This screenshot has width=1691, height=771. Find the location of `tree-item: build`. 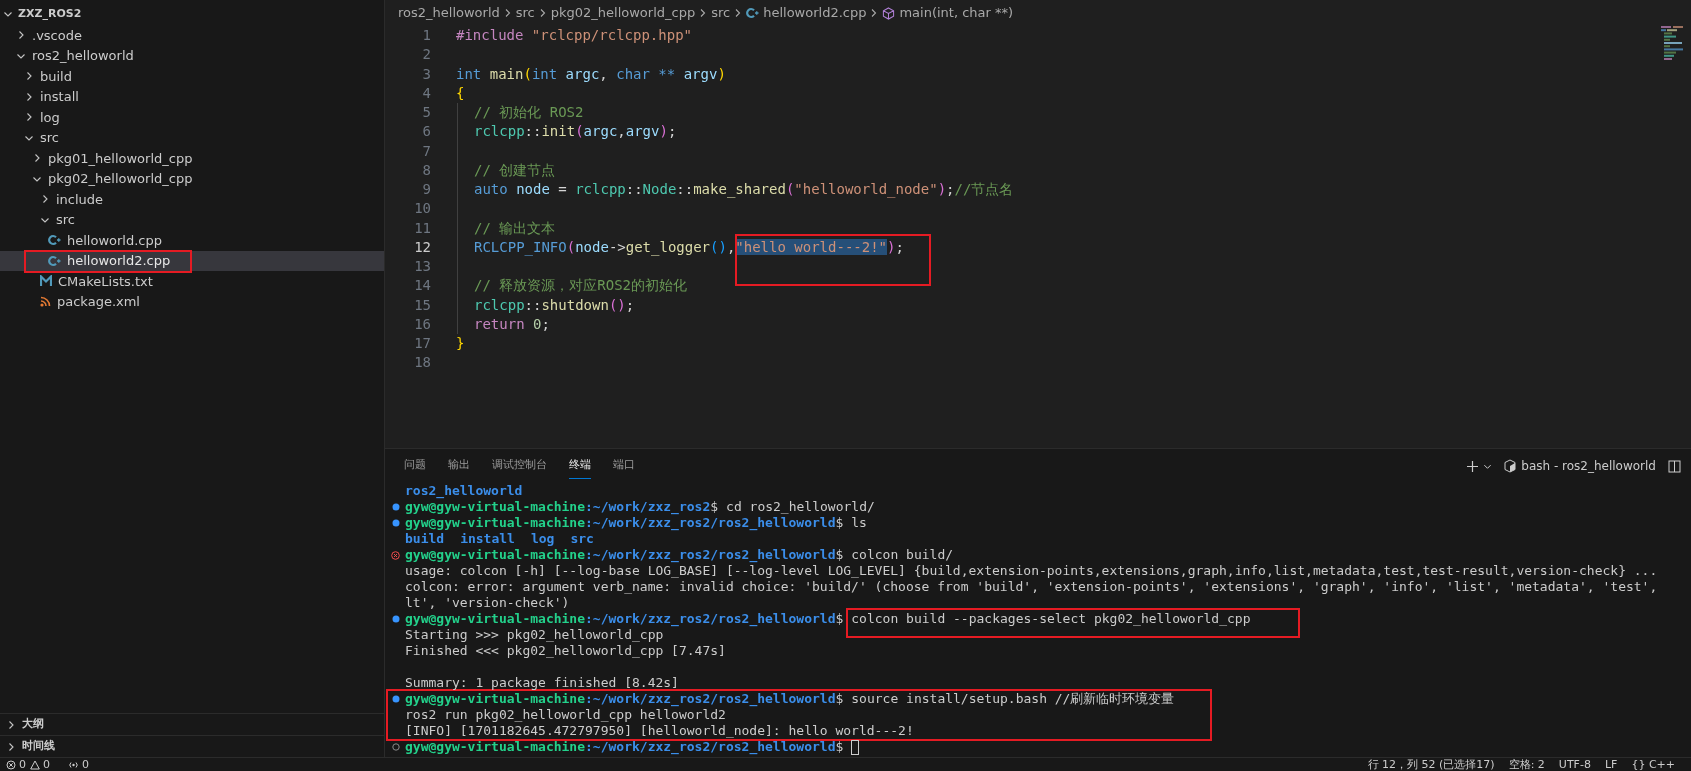

tree-item: build is located at coordinates (192, 76).